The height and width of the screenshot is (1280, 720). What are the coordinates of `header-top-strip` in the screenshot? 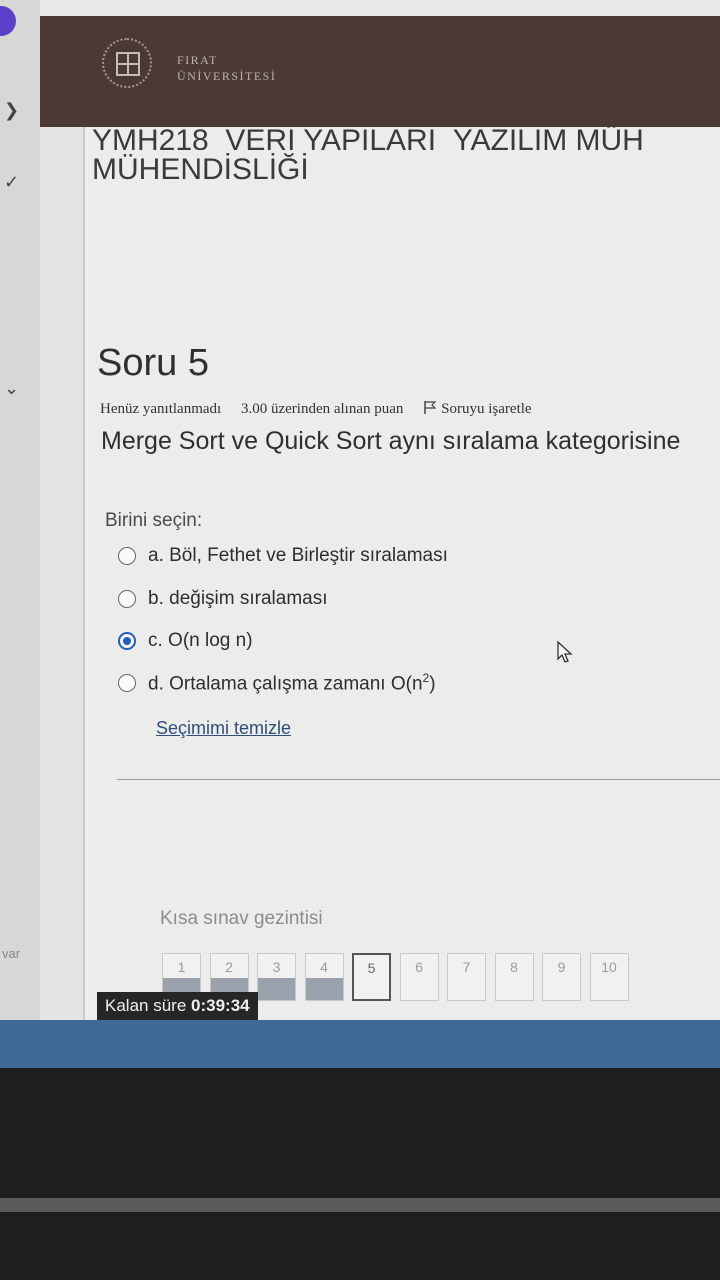 It's located at (380, 8).